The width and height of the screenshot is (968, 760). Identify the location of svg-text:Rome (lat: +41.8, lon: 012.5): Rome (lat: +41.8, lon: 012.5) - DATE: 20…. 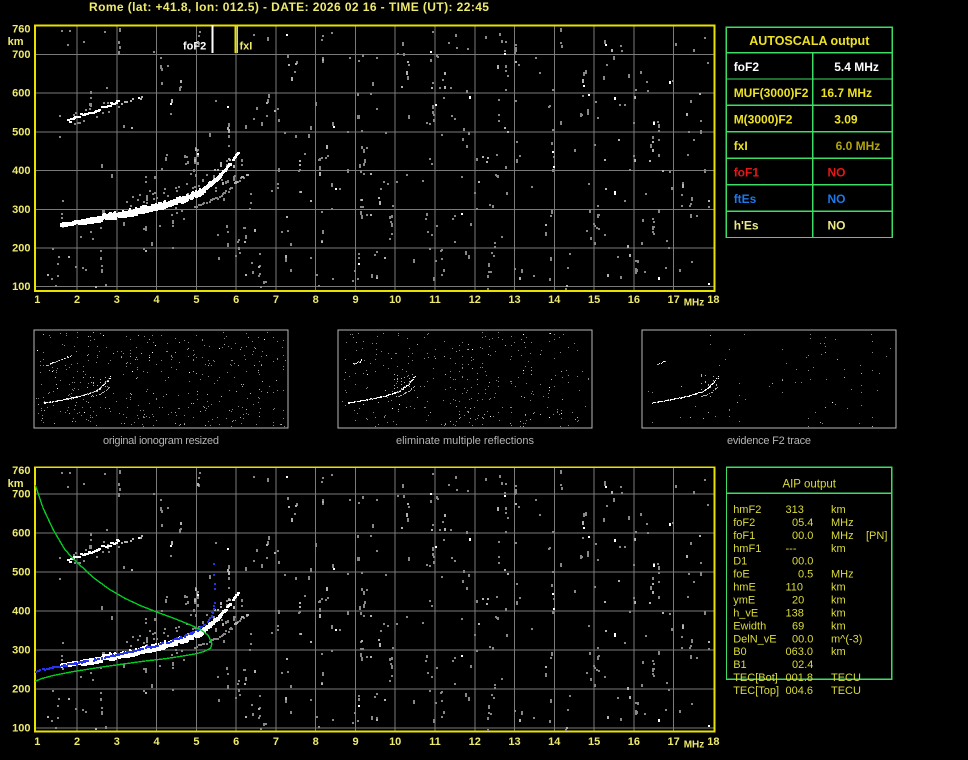
(289, 7).